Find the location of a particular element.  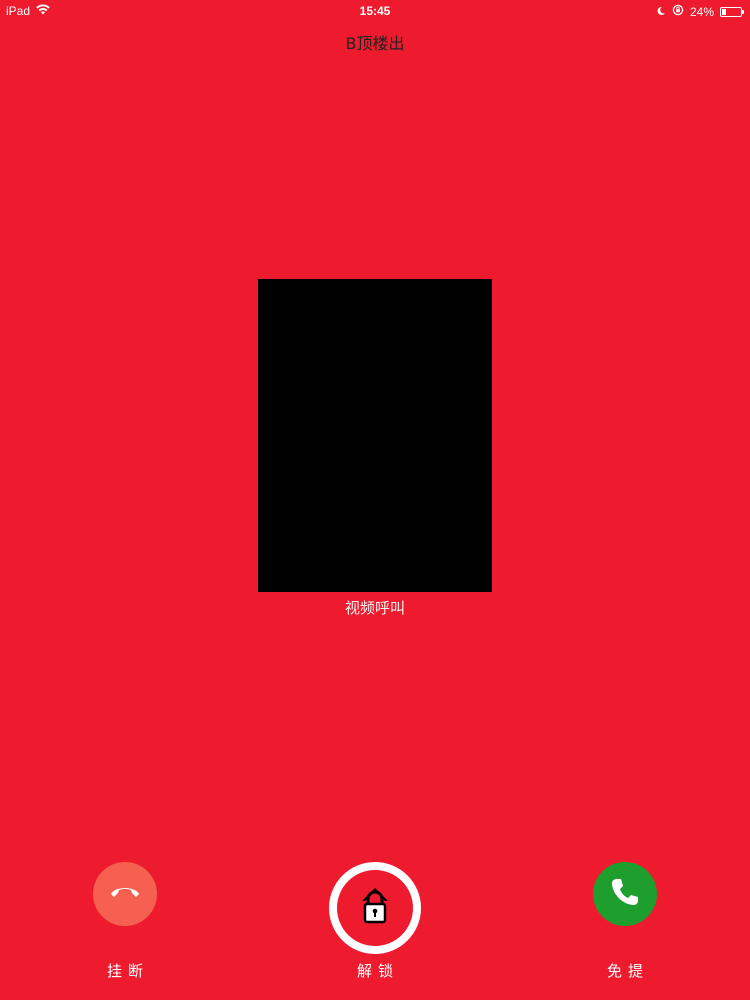

unlock-action: 解锁 is located at coordinates (375, 921).